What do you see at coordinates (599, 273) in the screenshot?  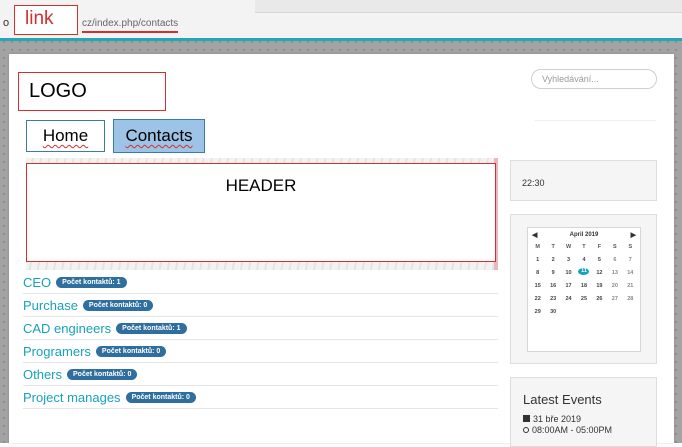 I see `calendar-day: 12` at bounding box center [599, 273].